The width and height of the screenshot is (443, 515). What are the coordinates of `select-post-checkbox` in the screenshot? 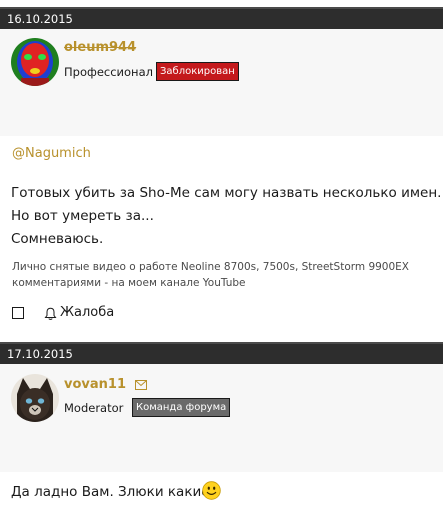 It's located at (18, 313).